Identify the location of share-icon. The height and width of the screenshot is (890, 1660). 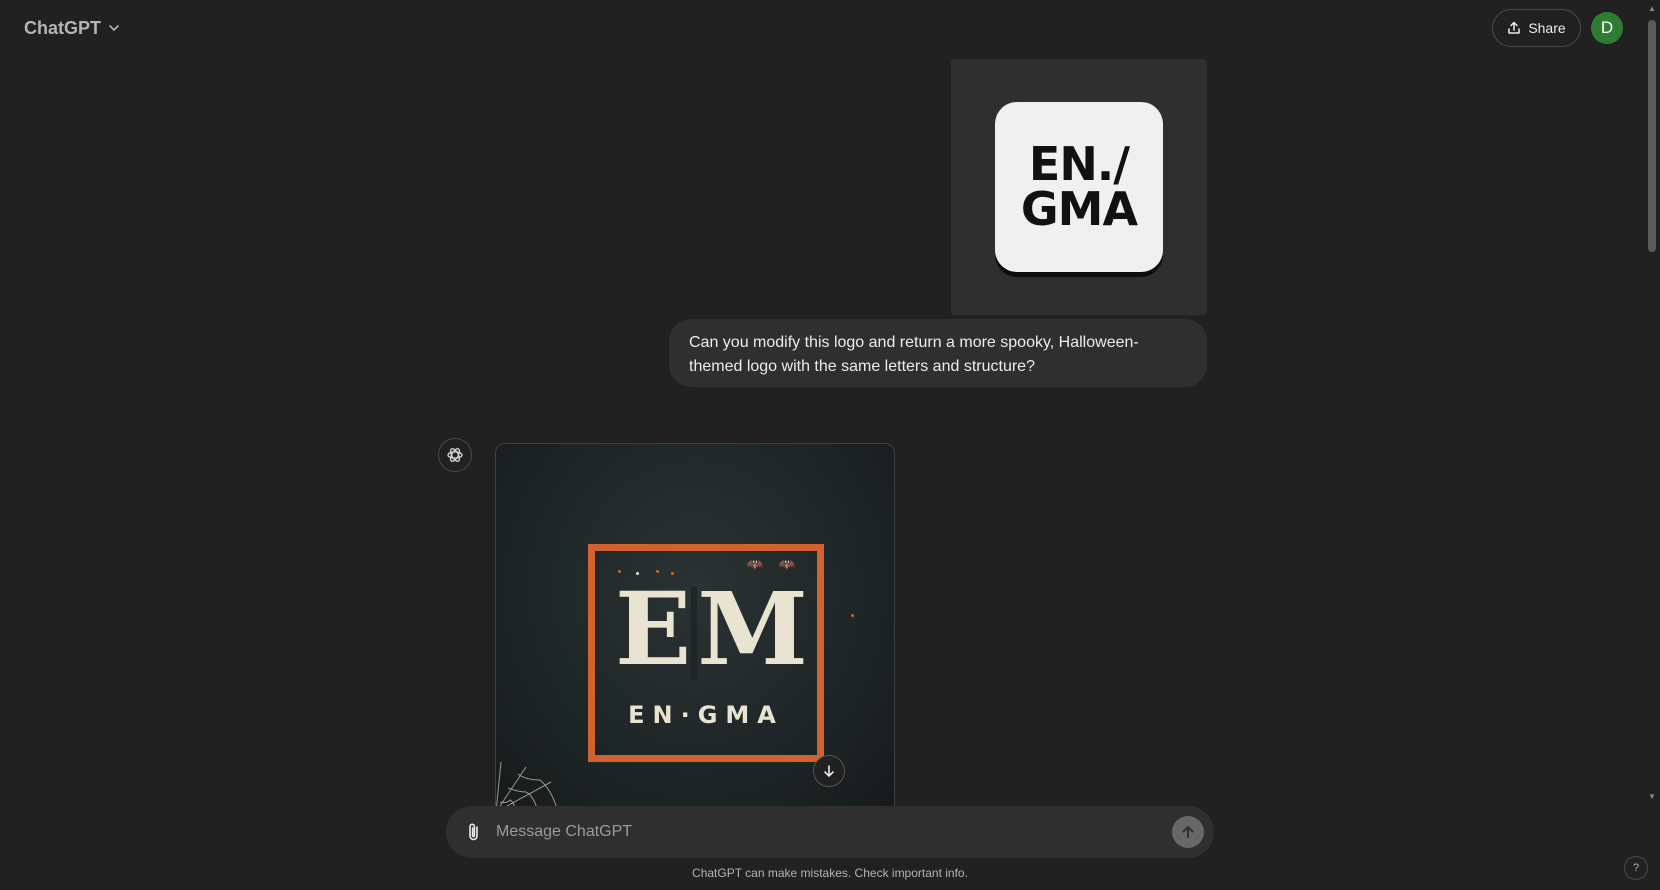
(1514, 27).